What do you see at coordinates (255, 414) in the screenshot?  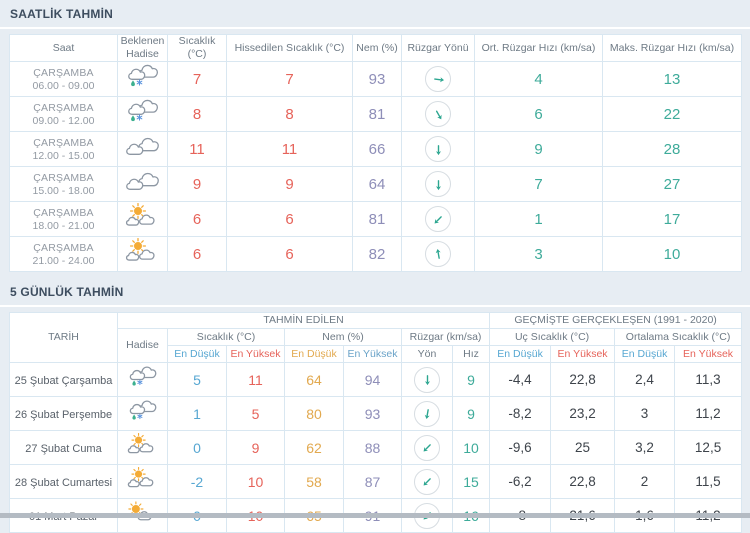 I see `temp-high-value: 5` at bounding box center [255, 414].